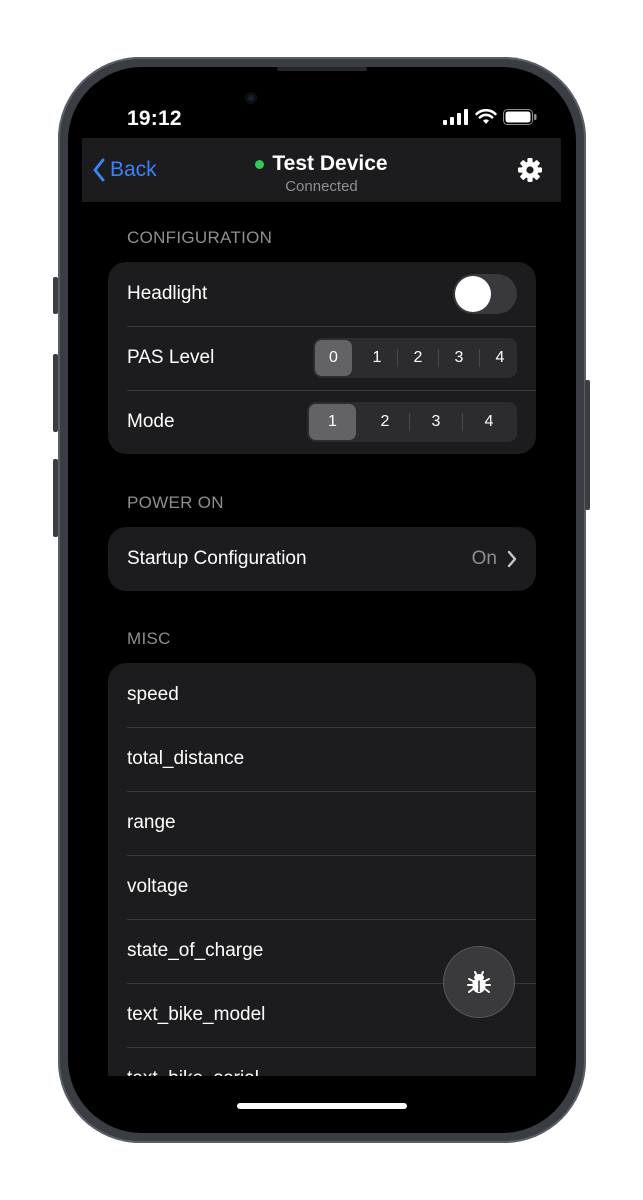 The image size is (643, 1200). Describe the element at coordinates (167, 293) in the screenshot. I see `headlight-label: Headlight` at that location.